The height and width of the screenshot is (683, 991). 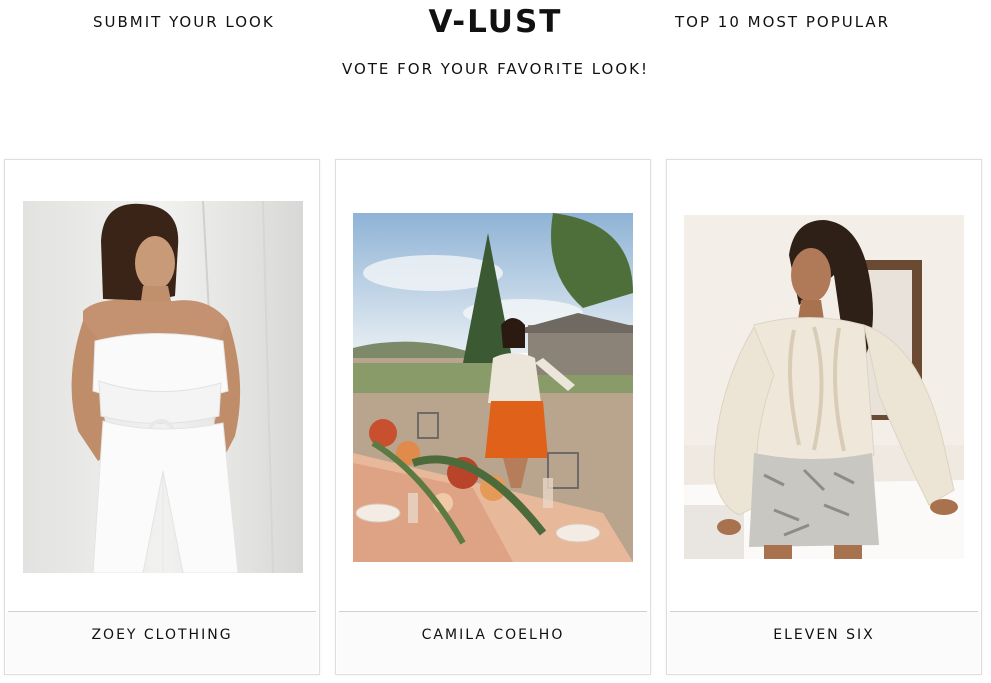 I want to click on nav-top-10-most-popular: TOP 10 MOST POPULAR, so click(x=782, y=22).